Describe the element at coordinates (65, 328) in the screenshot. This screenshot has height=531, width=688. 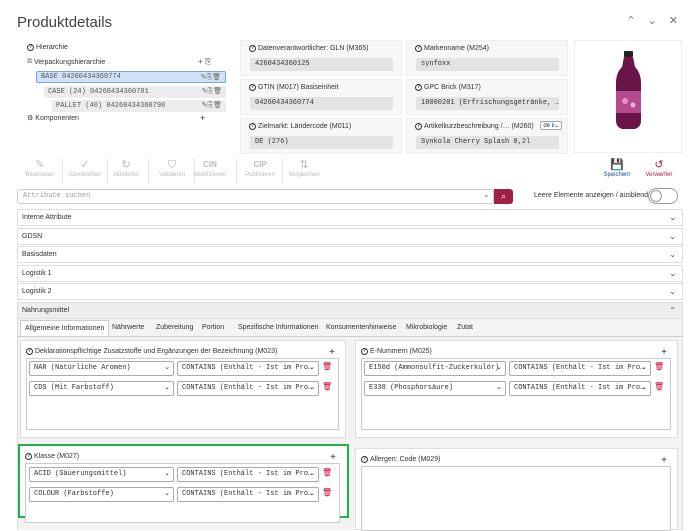
I see `tab-allgemeine-informationen: Allgemeine Informationen` at that location.